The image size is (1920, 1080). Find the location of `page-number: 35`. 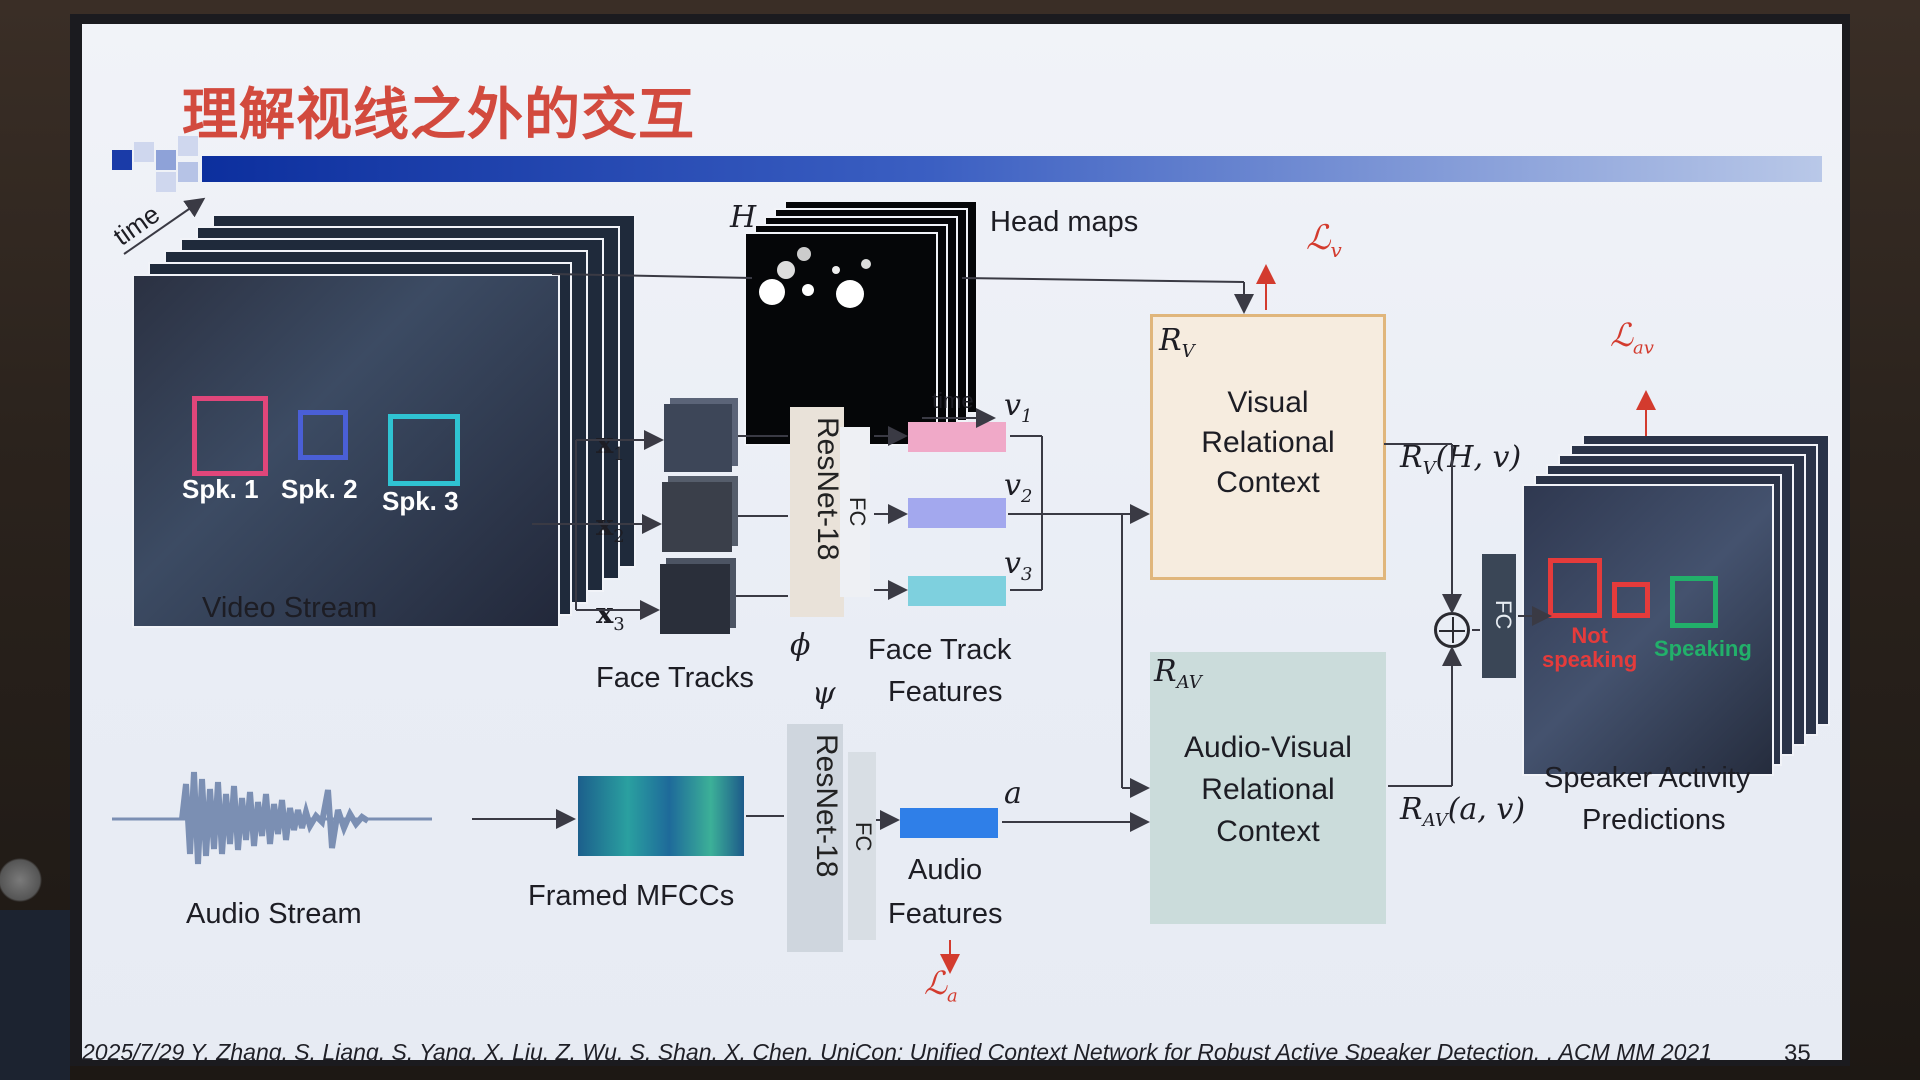

page-number: 35 is located at coordinates (1797, 1050).